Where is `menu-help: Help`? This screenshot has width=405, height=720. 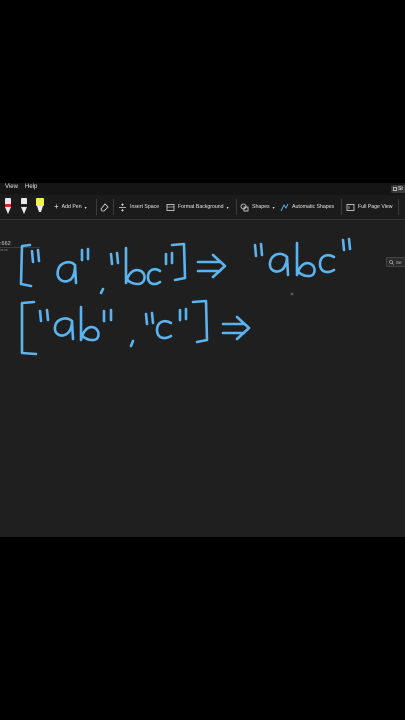
menu-help: Help is located at coordinates (31, 187).